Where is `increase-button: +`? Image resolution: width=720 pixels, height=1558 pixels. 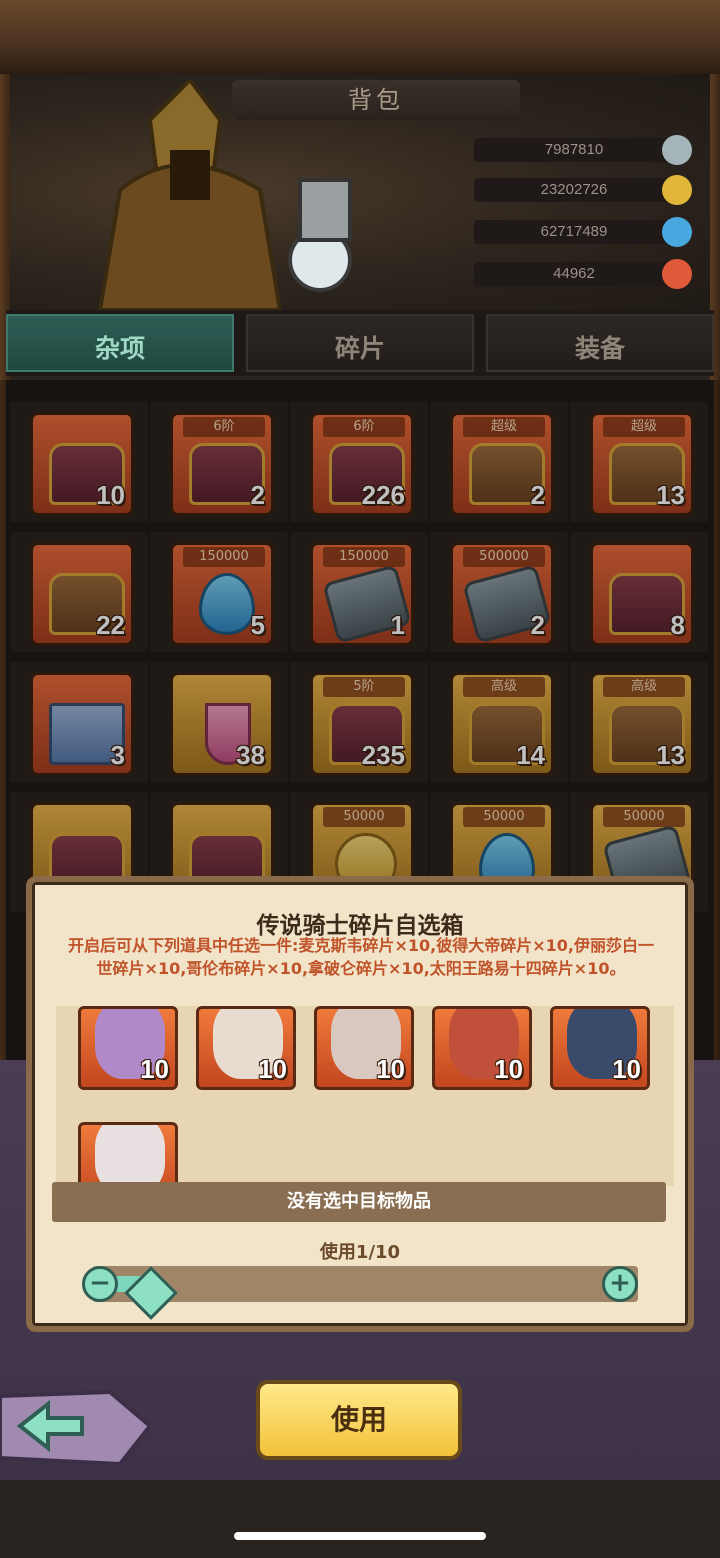 increase-button: + is located at coordinates (620, 1284).